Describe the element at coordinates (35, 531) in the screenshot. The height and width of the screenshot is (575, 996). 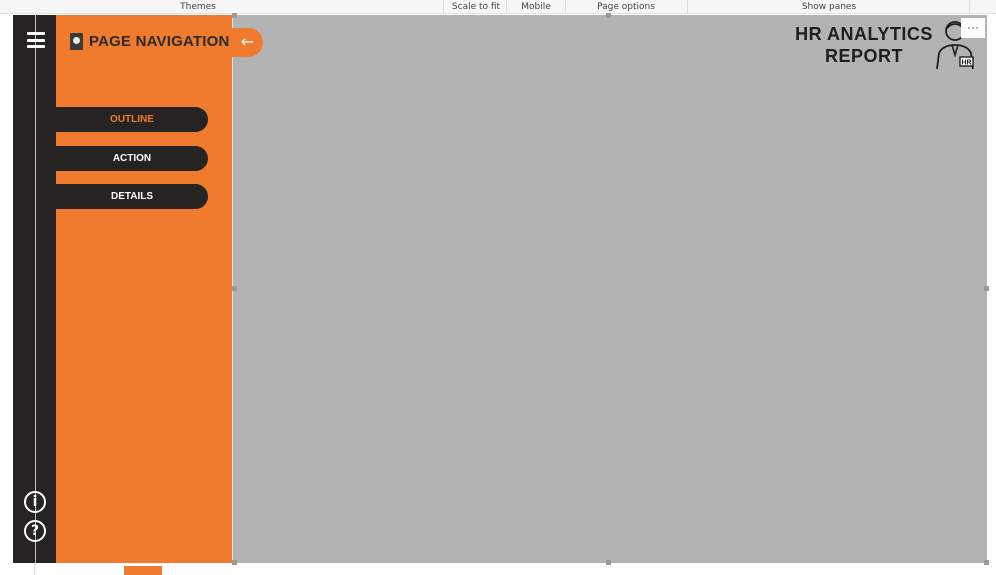
I see `help-icon: ?` at that location.